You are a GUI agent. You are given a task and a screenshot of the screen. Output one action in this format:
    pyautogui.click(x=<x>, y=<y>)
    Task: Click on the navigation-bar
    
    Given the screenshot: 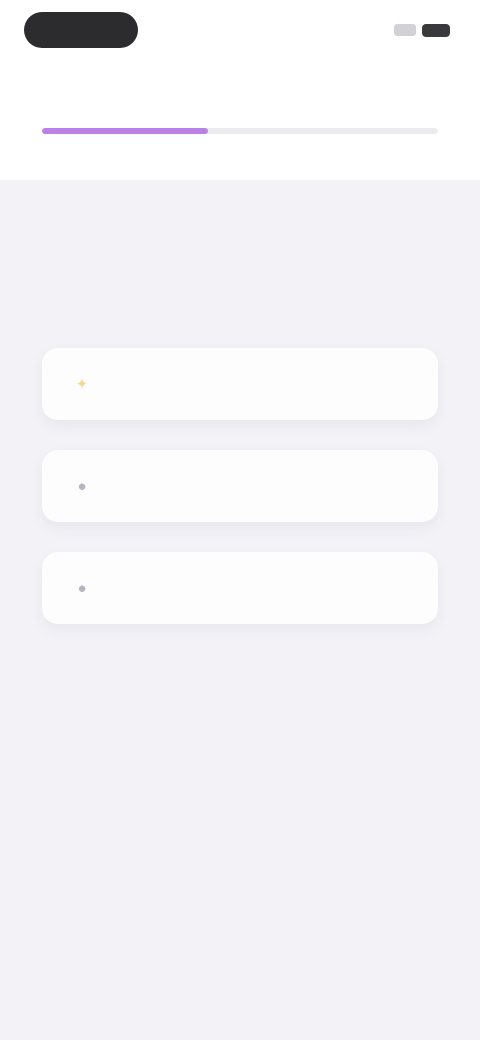 What is the action you would take?
    pyautogui.click(x=240, y=102)
    